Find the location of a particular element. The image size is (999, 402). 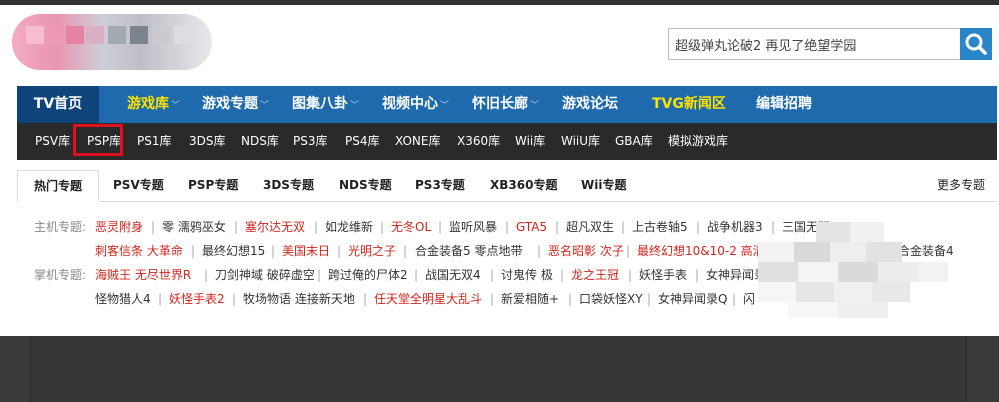

search-input is located at coordinates (814, 44).